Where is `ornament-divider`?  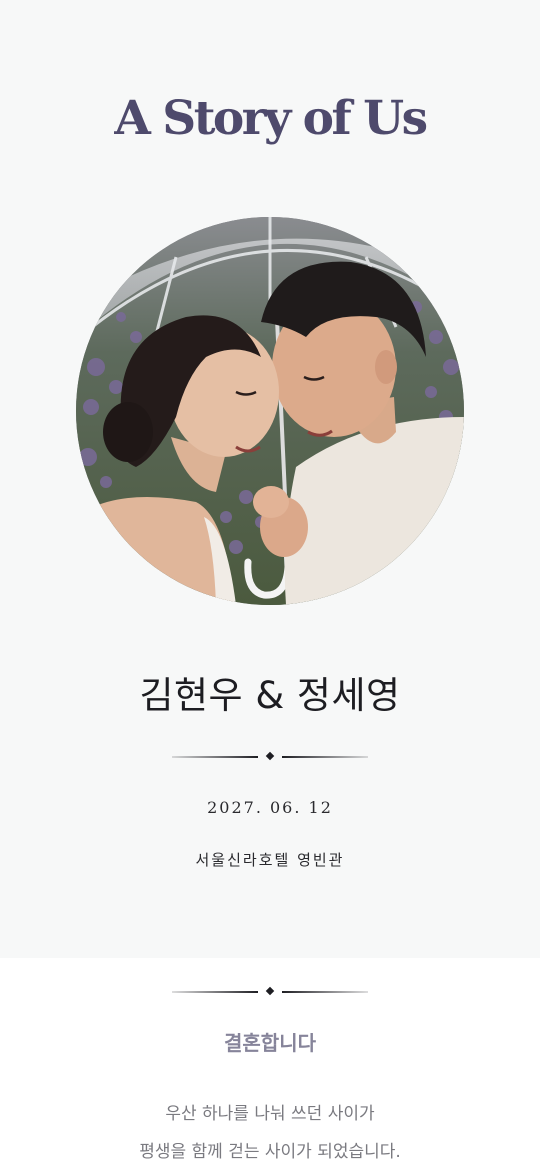 ornament-divider is located at coordinates (270, 756).